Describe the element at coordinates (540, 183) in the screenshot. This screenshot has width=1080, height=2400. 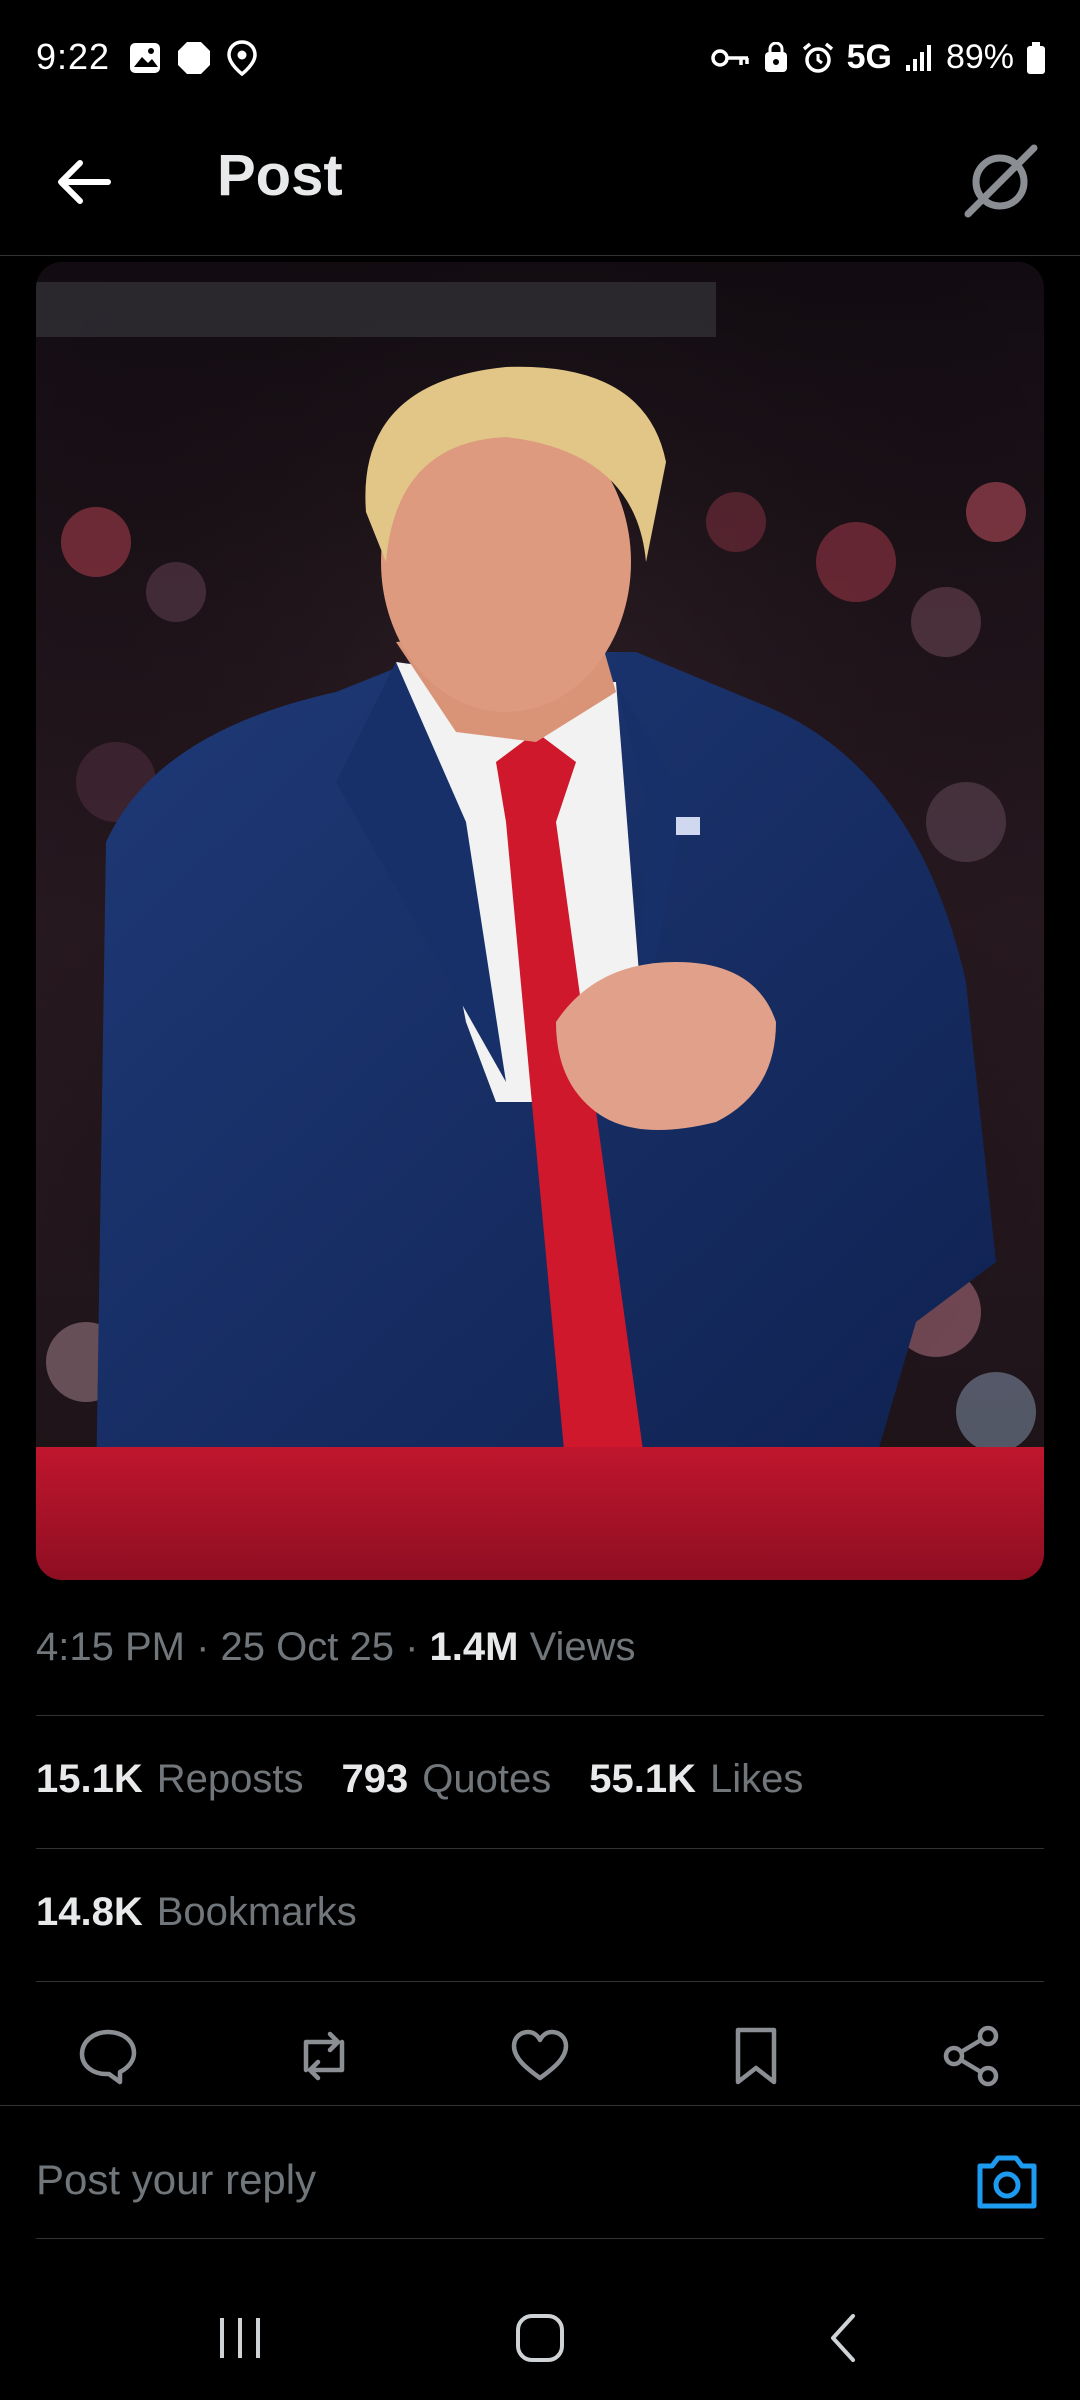
I see `top-app-bar: Post` at that location.